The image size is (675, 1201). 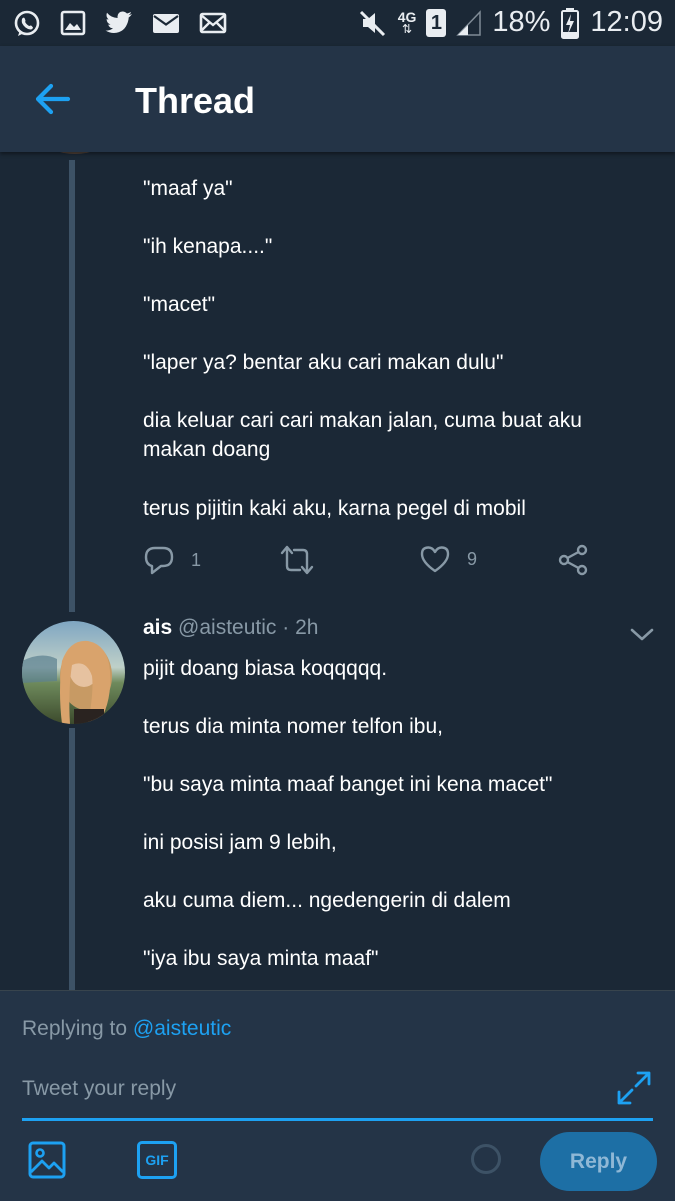 What do you see at coordinates (47, 1160) in the screenshot?
I see `image-icon` at bounding box center [47, 1160].